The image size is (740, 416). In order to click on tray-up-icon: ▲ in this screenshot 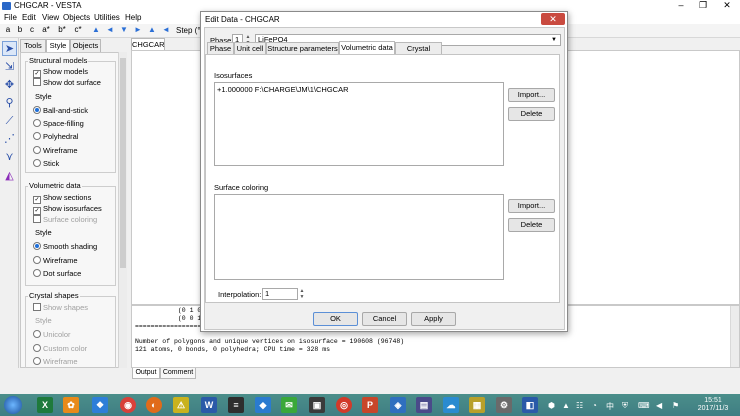, I will do `click(566, 405)`.